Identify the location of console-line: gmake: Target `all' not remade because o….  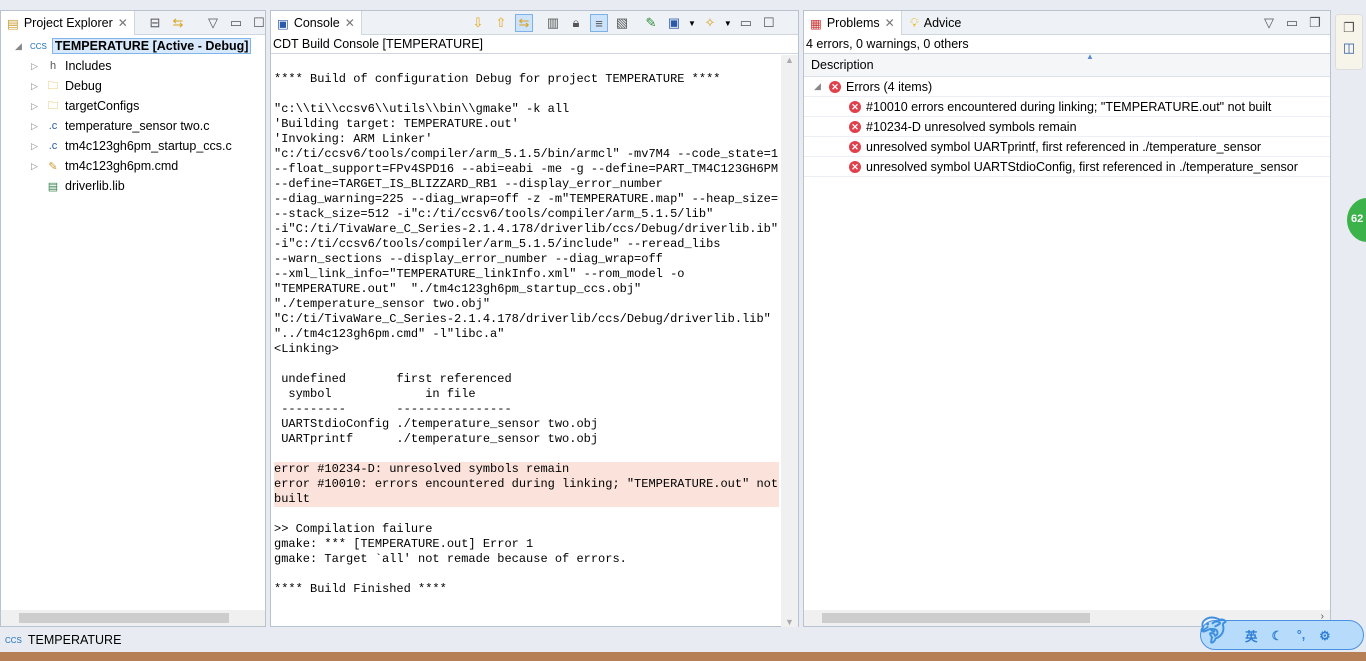
(450, 559).